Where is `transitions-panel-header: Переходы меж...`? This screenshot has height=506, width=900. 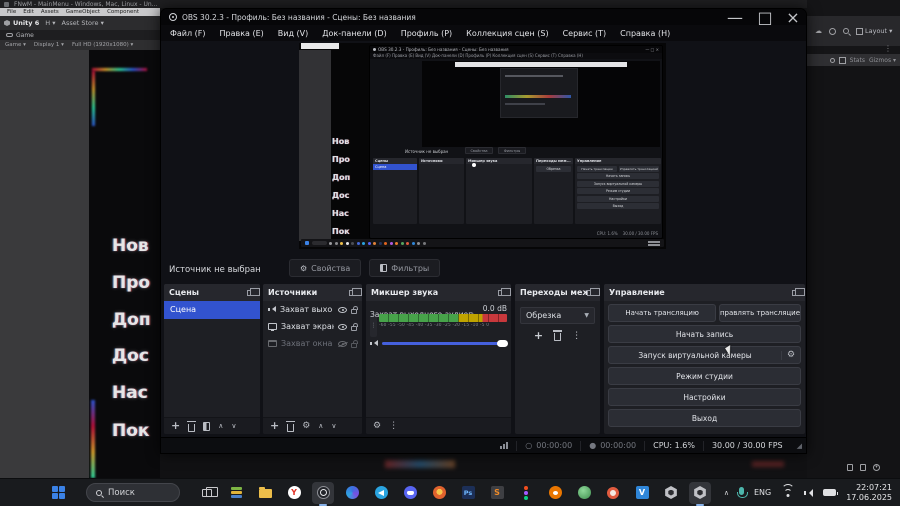
transitions-panel-header: Переходы меж... is located at coordinates (557, 292).